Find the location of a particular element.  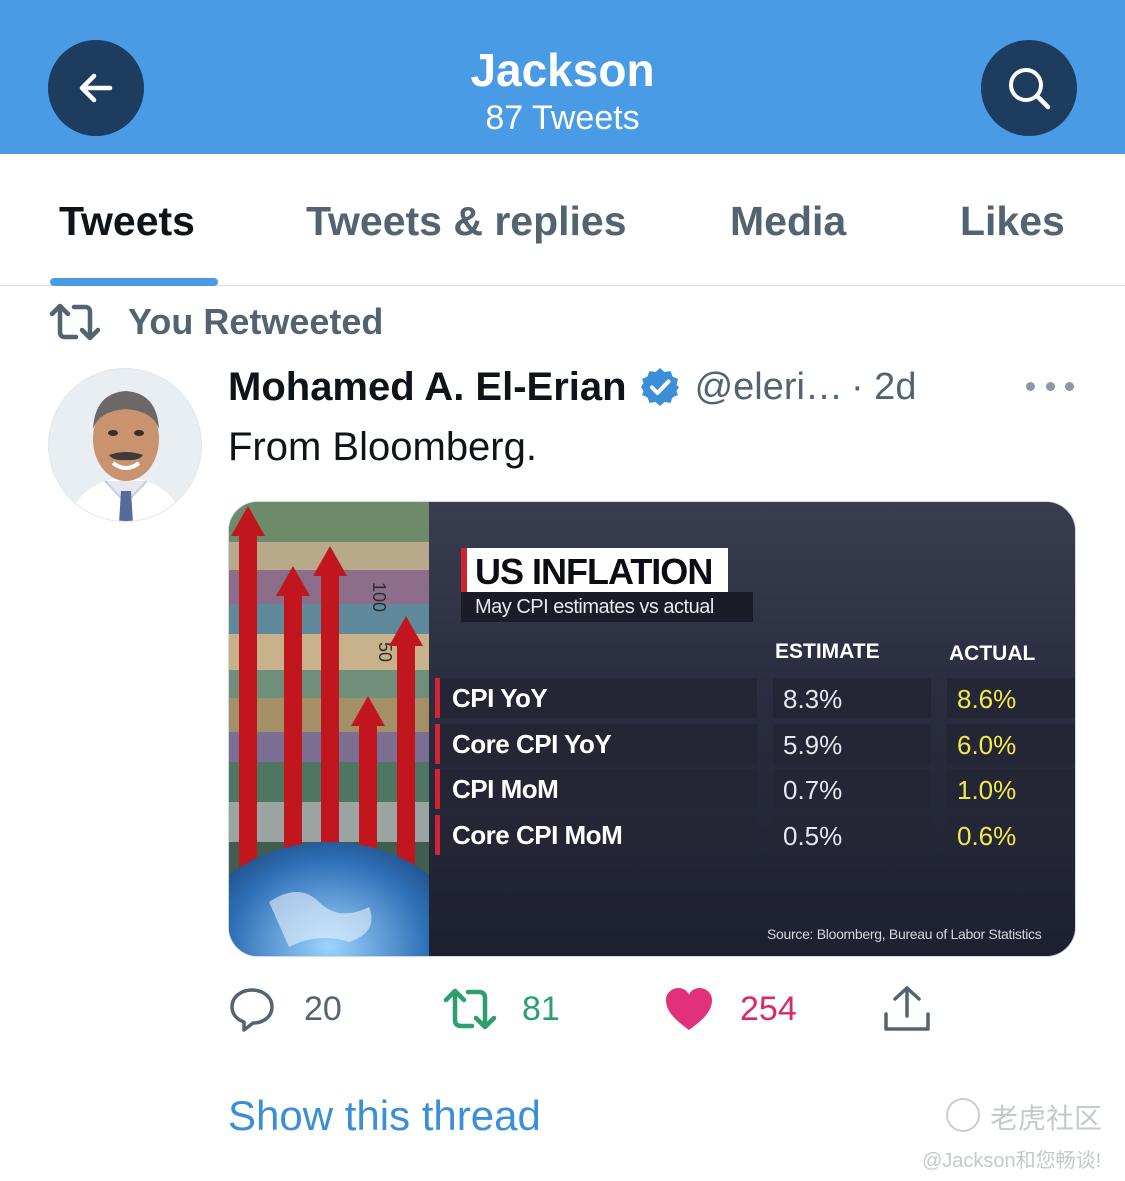

row-actual: 0.6% is located at coordinates (987, 836).